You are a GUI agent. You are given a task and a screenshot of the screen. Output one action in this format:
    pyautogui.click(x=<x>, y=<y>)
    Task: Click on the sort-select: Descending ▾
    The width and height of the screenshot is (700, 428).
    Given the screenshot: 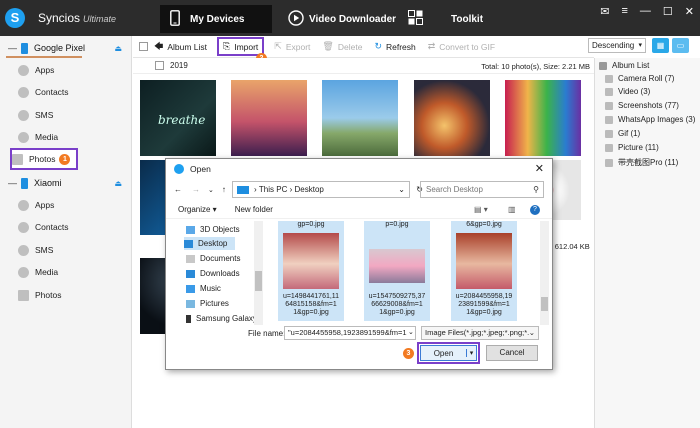 What is the action you would take?
    pyautogui.click(x=617, y=45)
    